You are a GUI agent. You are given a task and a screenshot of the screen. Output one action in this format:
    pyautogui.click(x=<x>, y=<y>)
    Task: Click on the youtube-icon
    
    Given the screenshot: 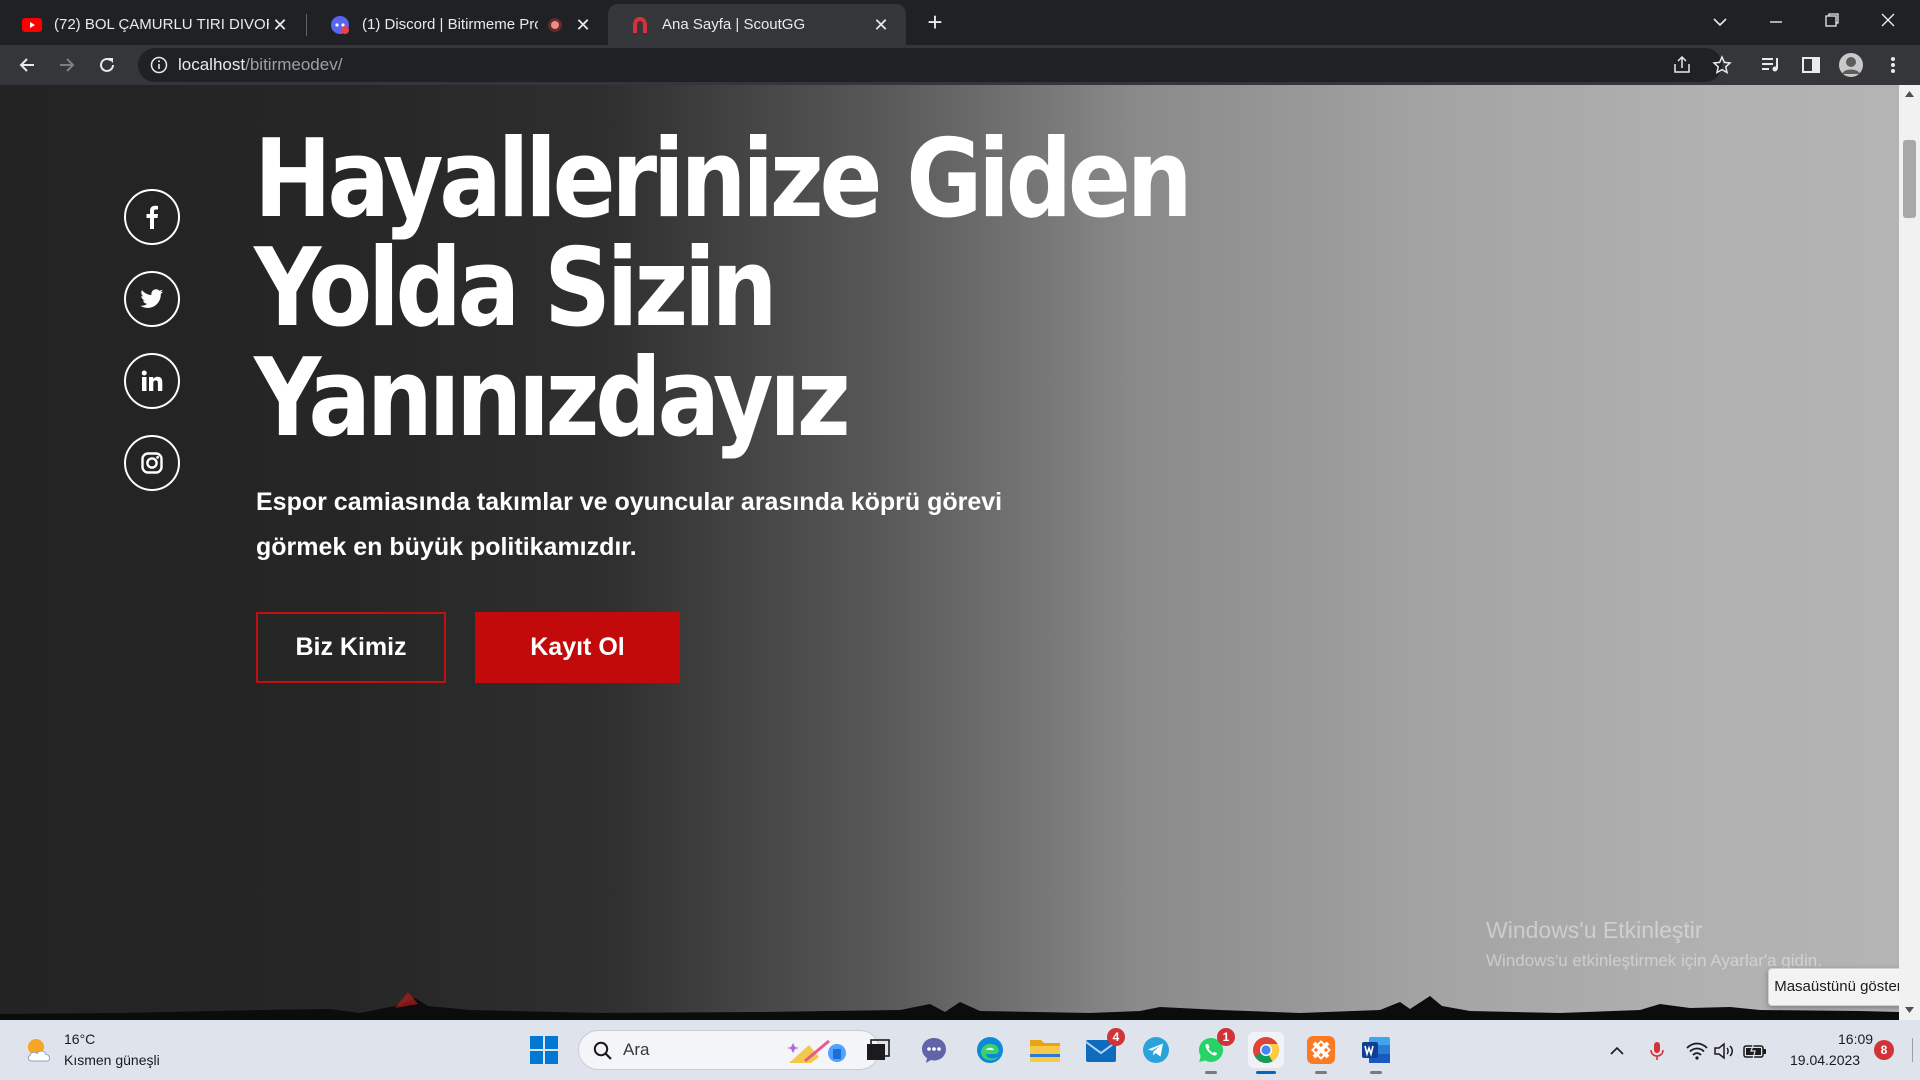 What is the action you would take?
    pyautogui.click(x=32, y=25)
    